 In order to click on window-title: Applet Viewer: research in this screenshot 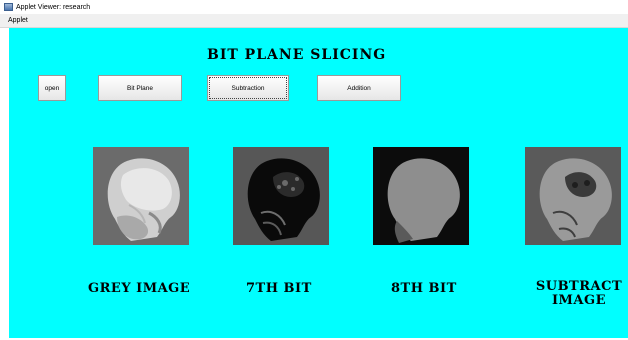, I will do `click(53, 7)`.